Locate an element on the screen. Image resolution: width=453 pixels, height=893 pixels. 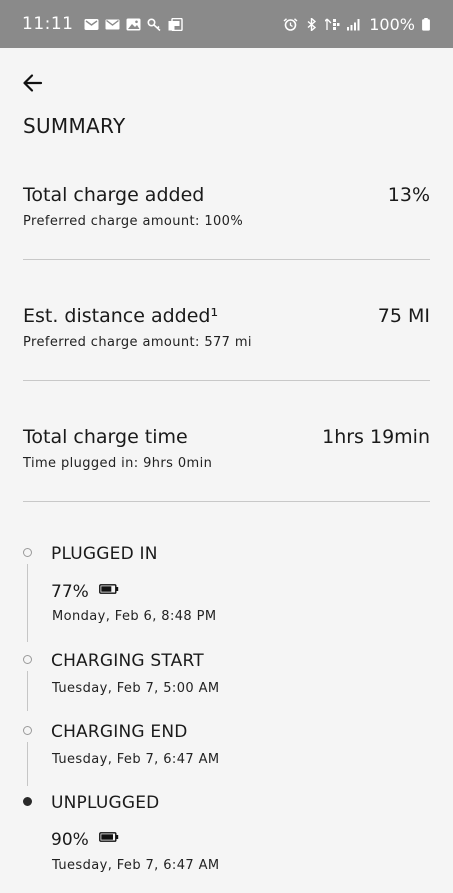
arrow-left-icon is located at coordinates (33, 83).